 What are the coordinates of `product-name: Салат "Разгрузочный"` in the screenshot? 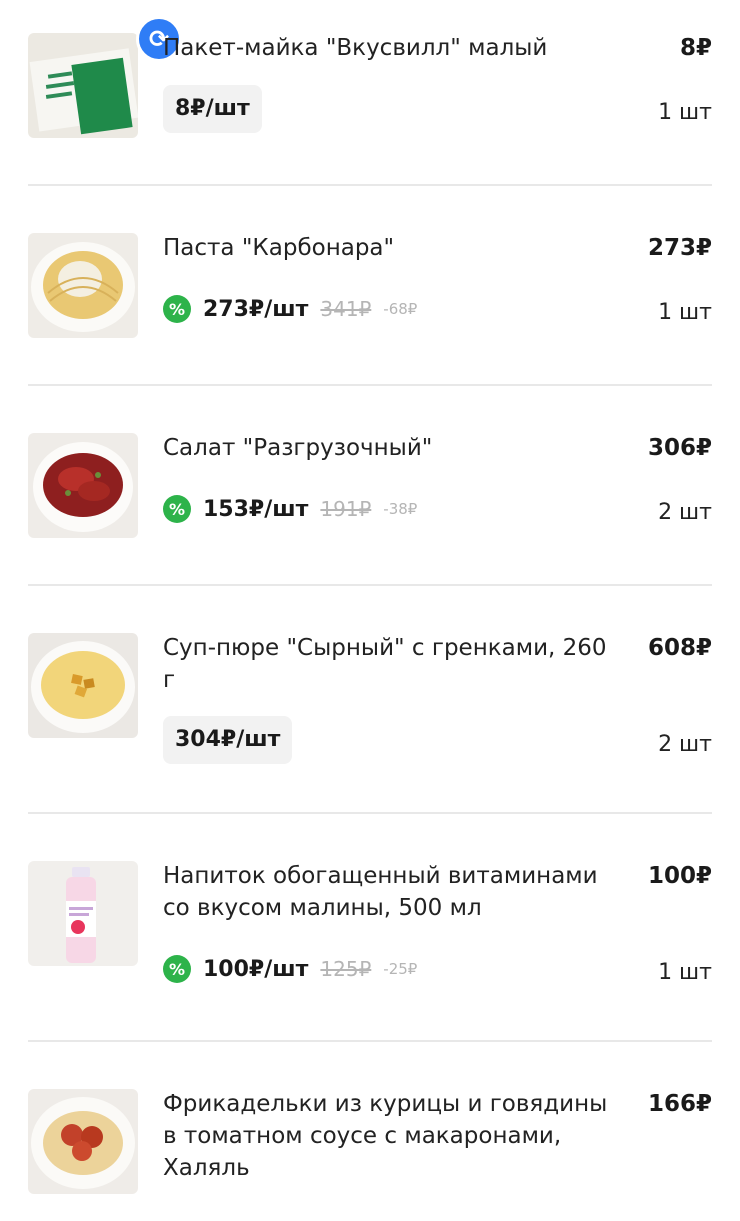 It's located at (390, 448).